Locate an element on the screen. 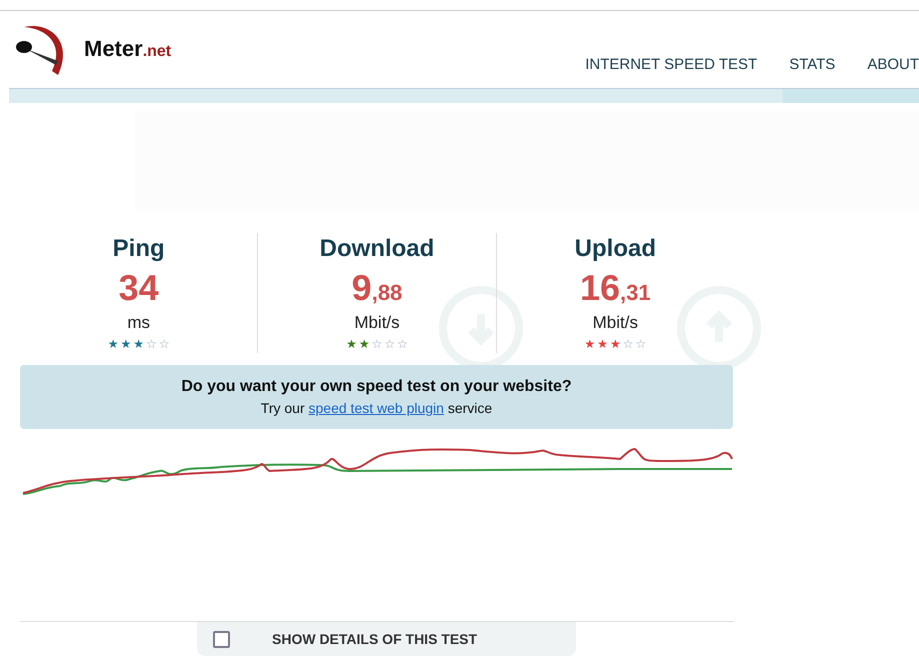 Image resolution: width=919 pixels, height=668 pixels. promo-heading: Do you want your own speed test on your website? is located at coordinates (376, 387).